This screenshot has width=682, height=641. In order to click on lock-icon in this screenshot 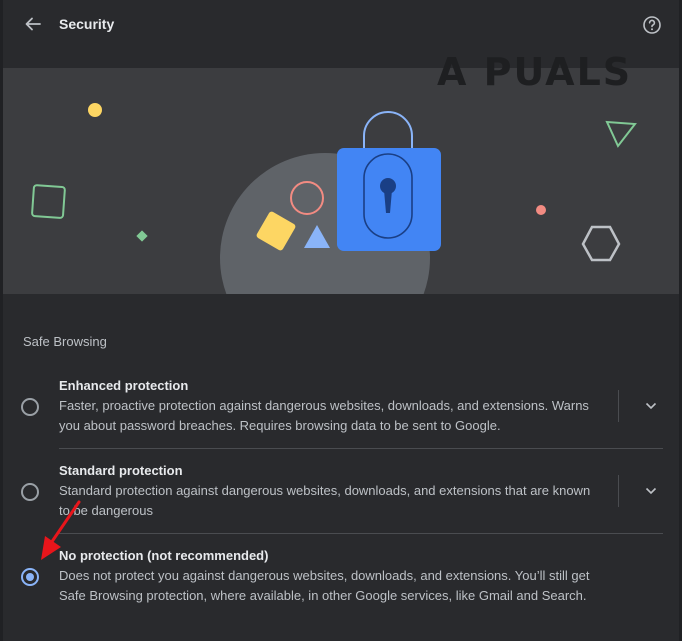, I will do `click(389, 181)`.